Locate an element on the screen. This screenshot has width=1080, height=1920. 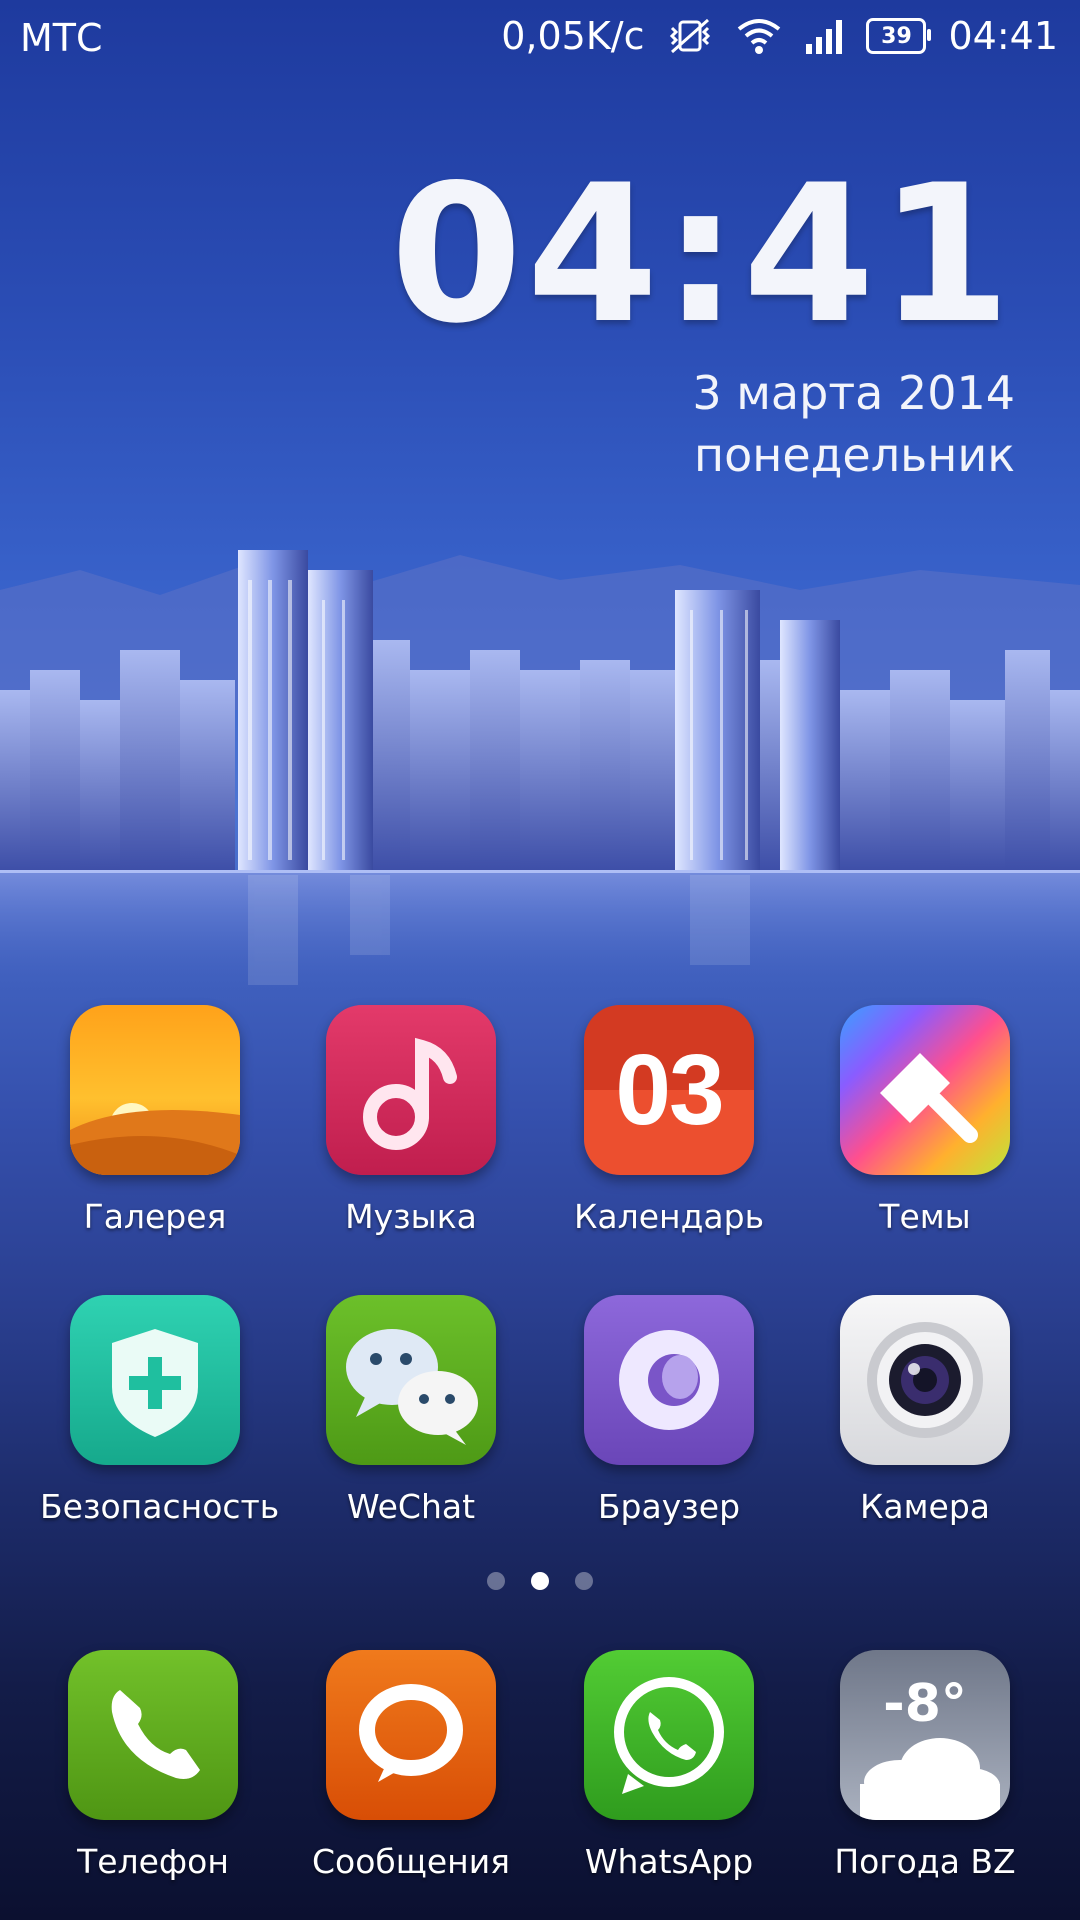
phone-icon is located at coordinates (153, 1735).